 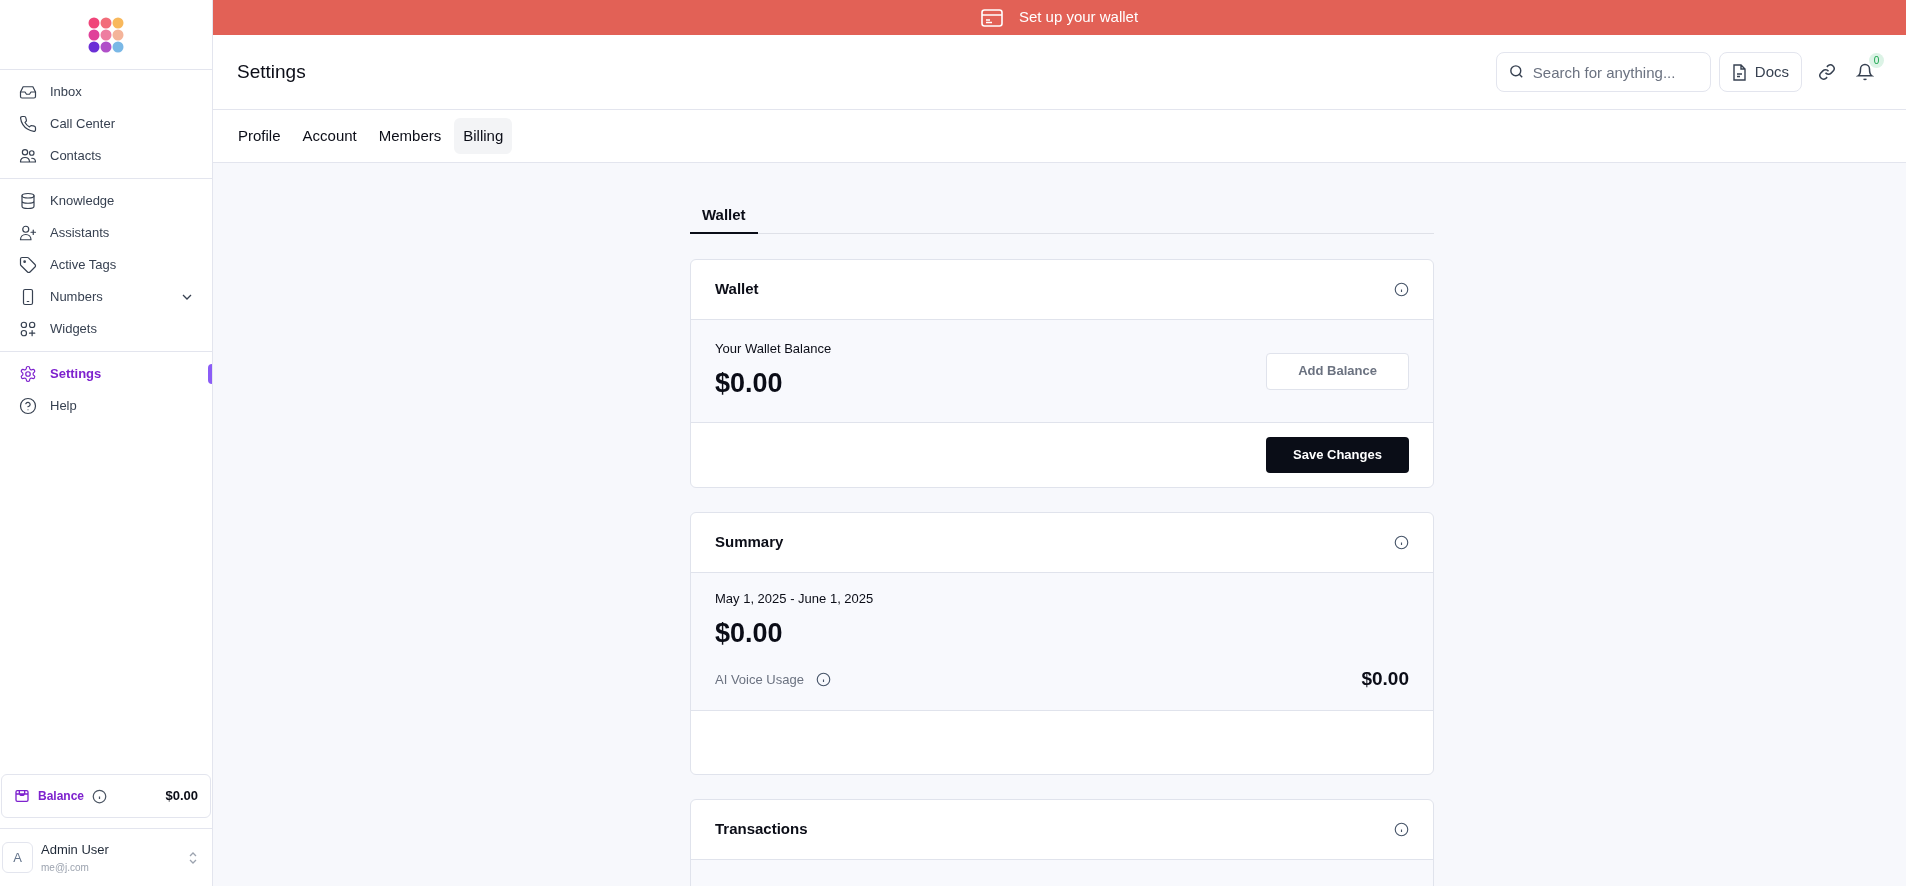 I want to click on card-icon, so click(x=991, y=17).